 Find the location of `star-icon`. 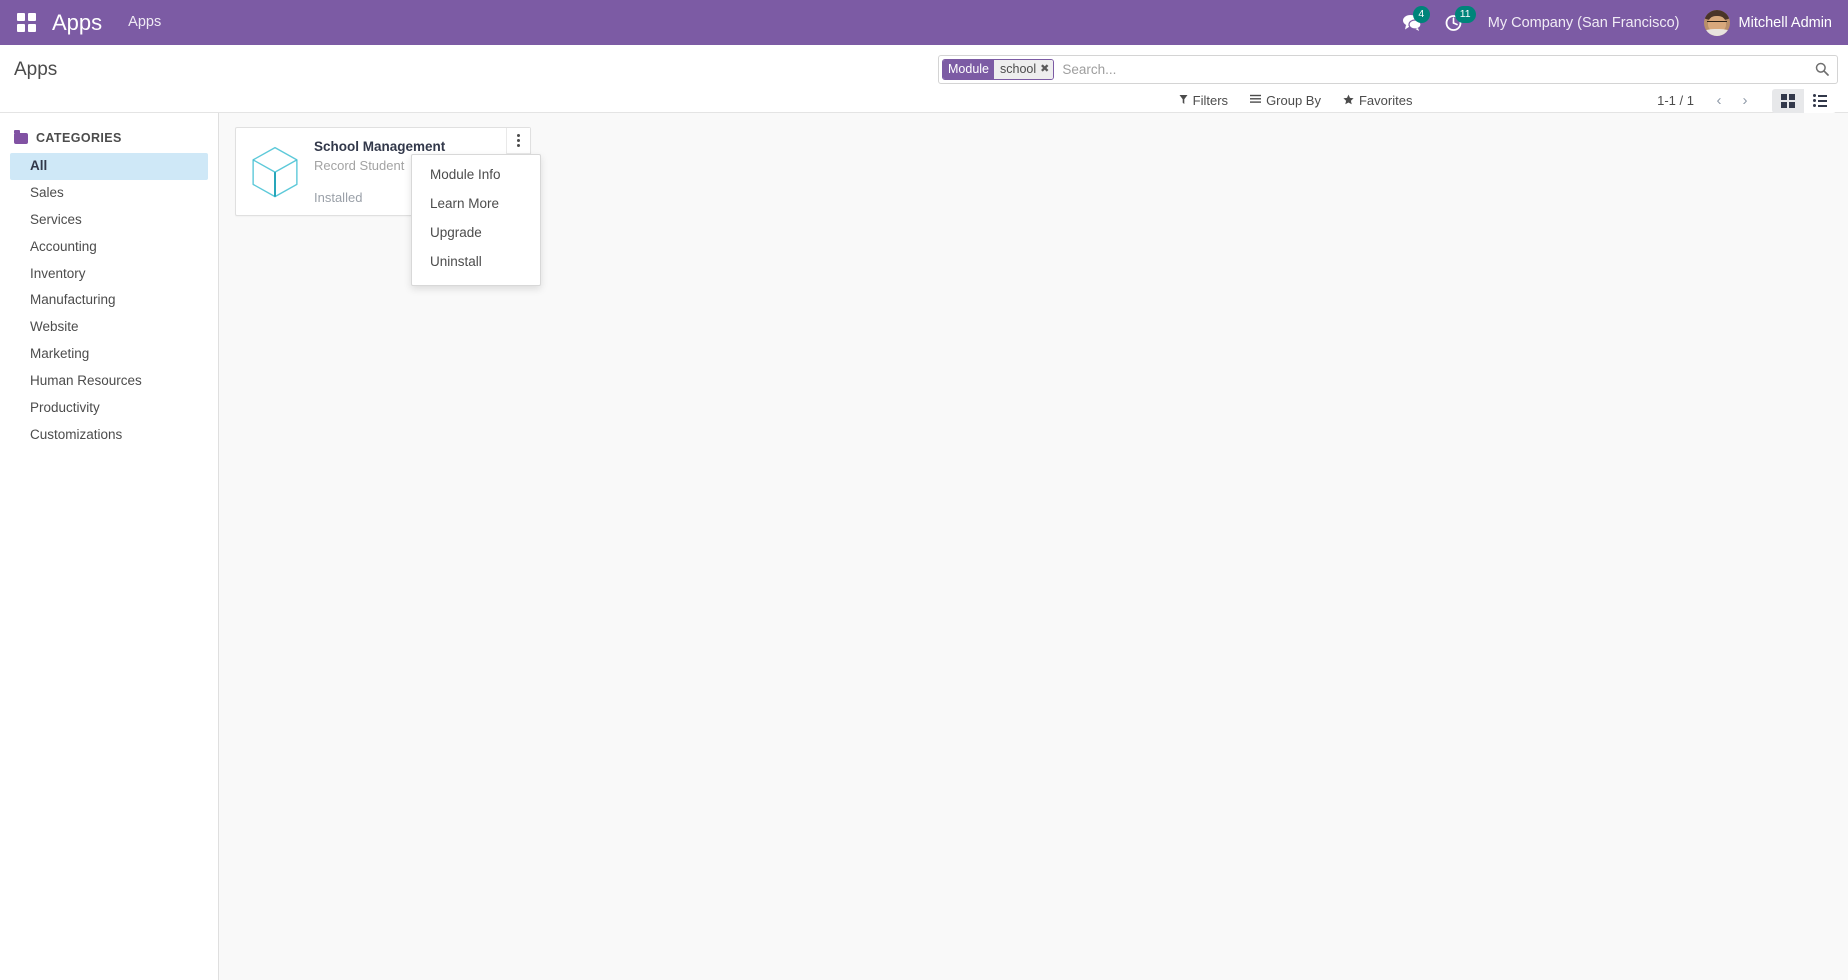

star-icon is located at coordinates (1348, 101).